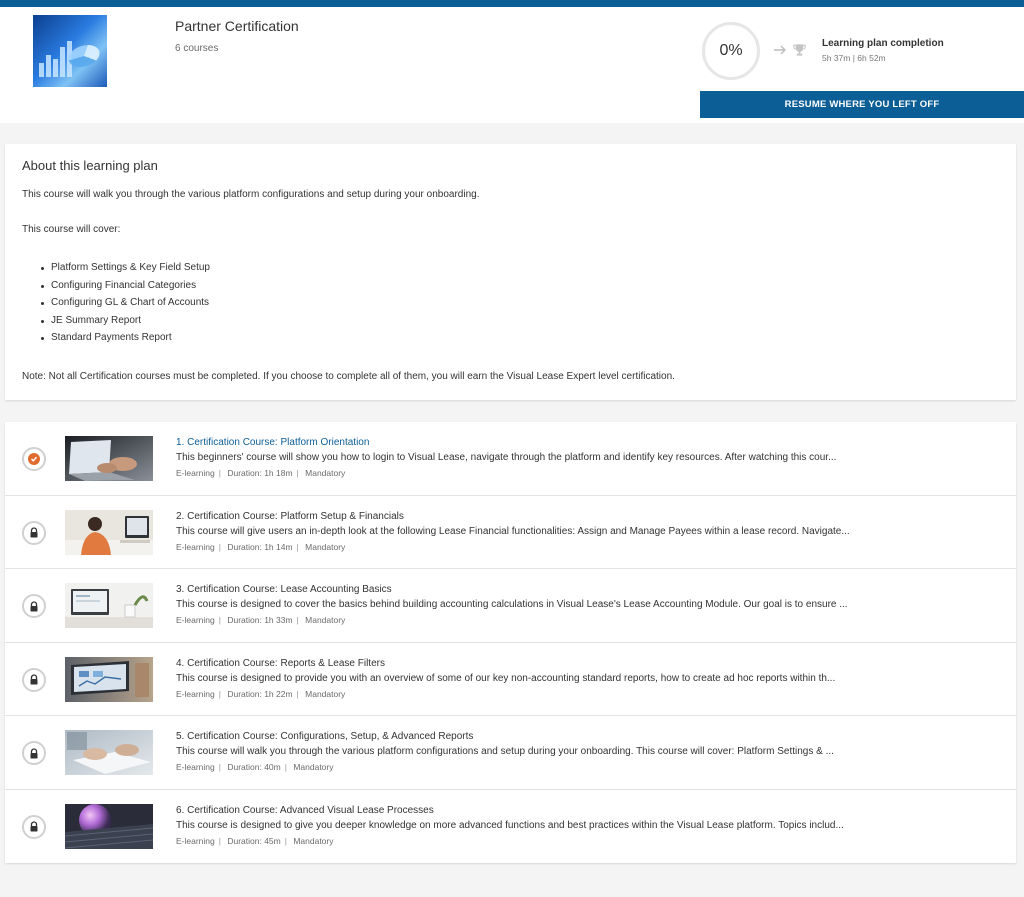 The height and width of the screenshot is (897, 1024). I want to click on plan-title: Partner Certification, so click(237, 26).